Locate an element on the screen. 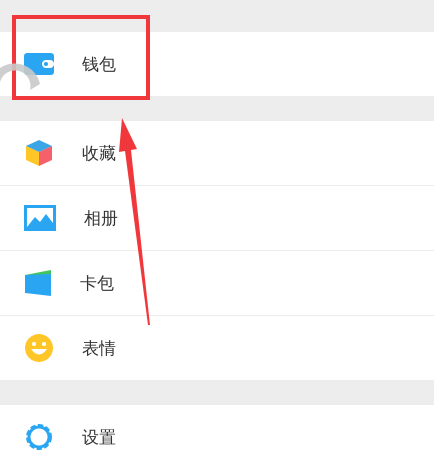  photo-icon is located at coordinates (40, 218).